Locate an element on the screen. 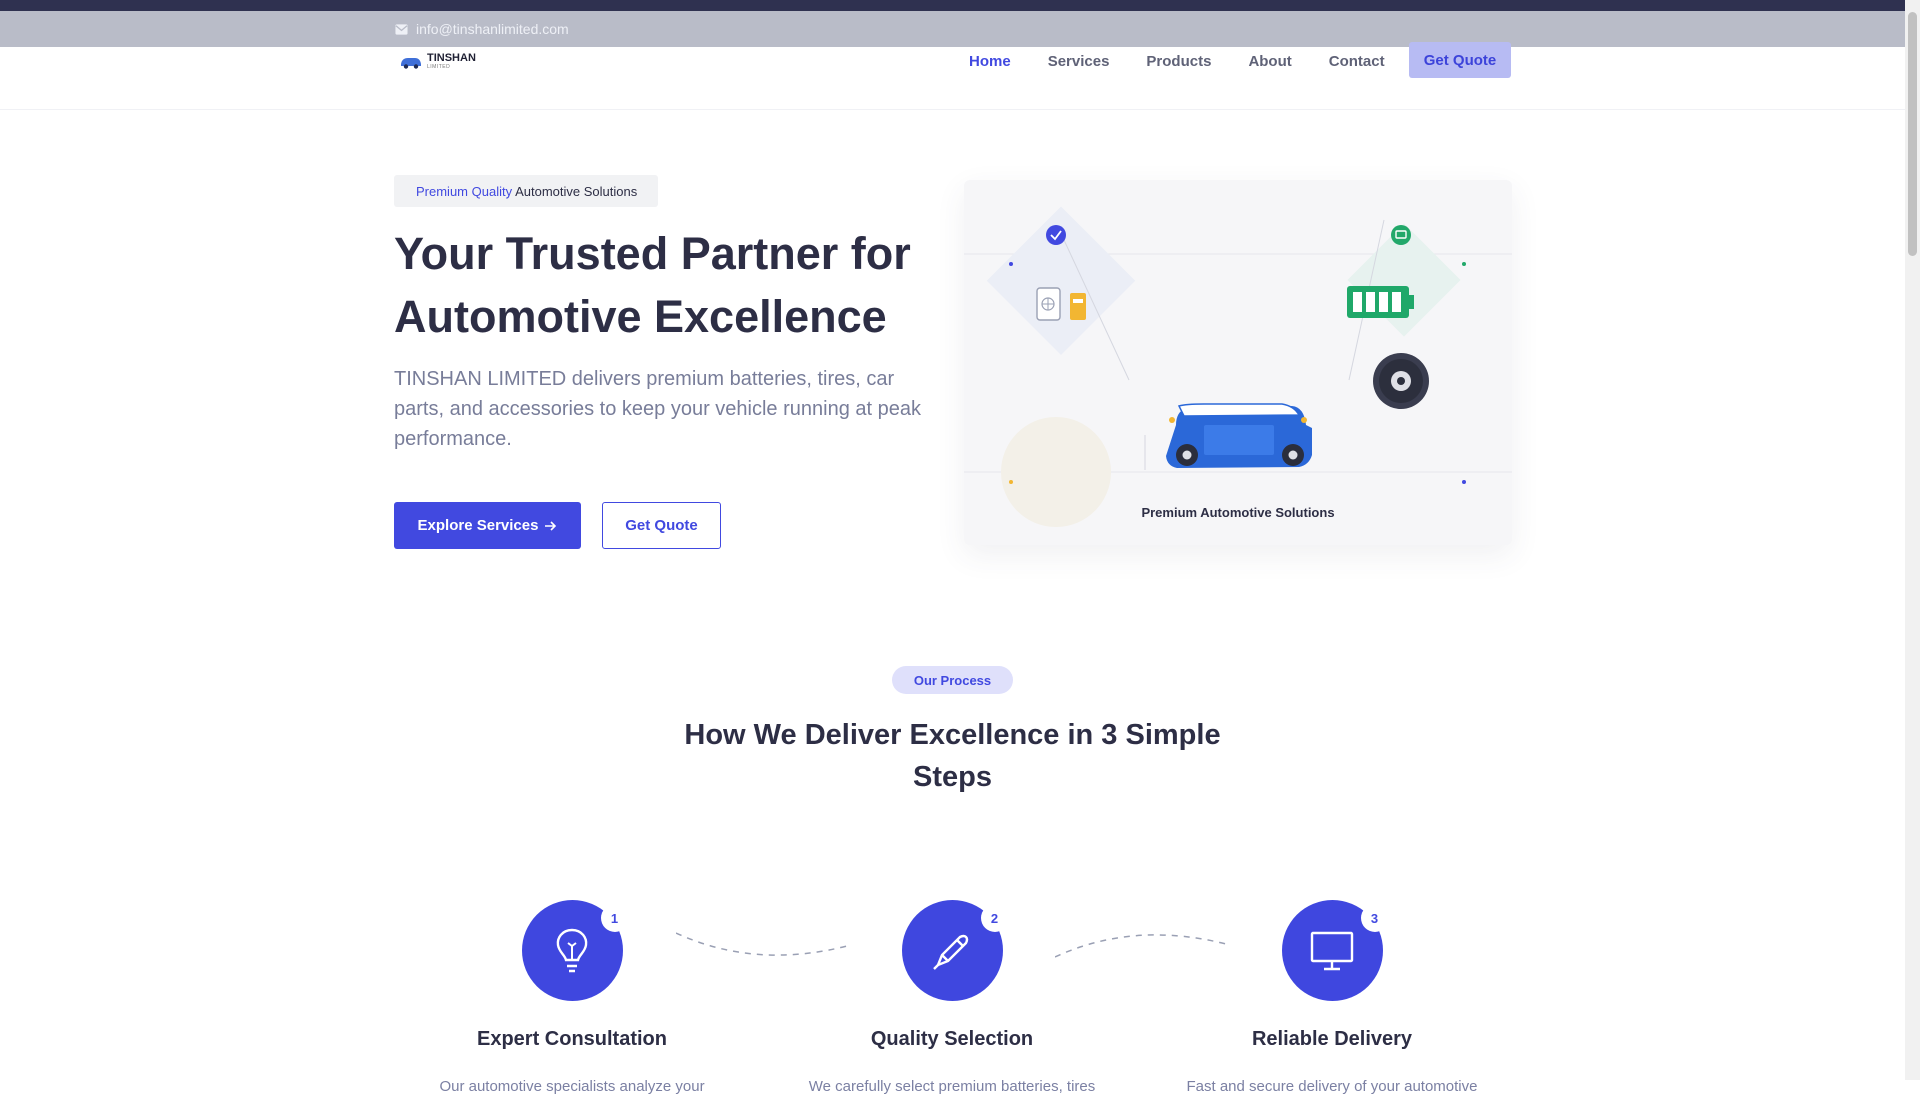 Image resolution: width=1920 pixels, height=1099 pixels. contact-email: info@tinshanlimited.com is located at coordinates (482, 29).